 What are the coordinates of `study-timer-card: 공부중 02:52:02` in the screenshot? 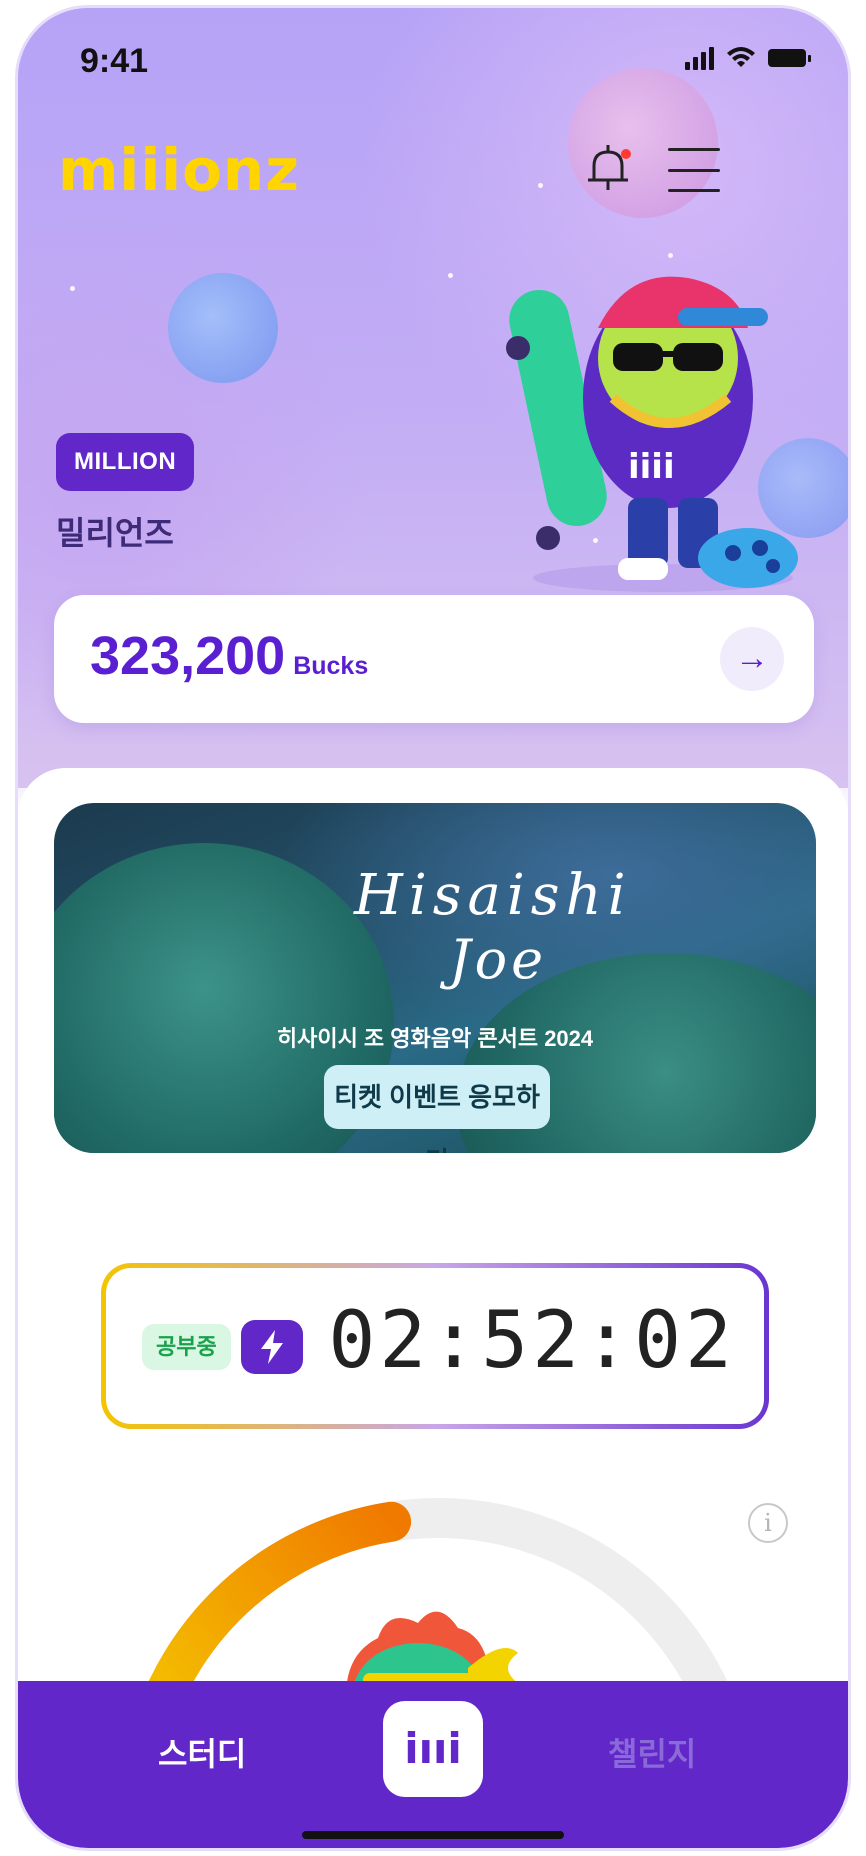 It's located at (435, 1346).